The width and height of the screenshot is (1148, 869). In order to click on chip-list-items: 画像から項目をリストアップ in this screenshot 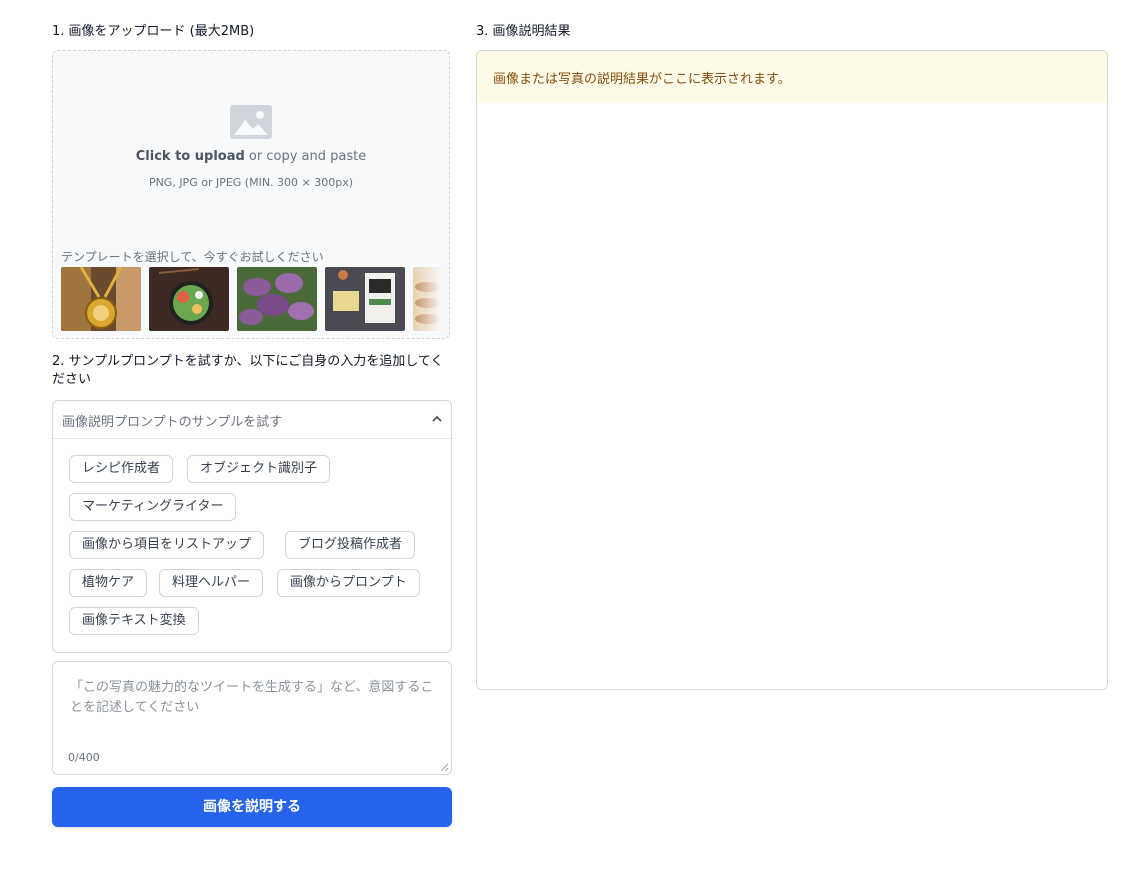, I will do `click(167, 545)`.